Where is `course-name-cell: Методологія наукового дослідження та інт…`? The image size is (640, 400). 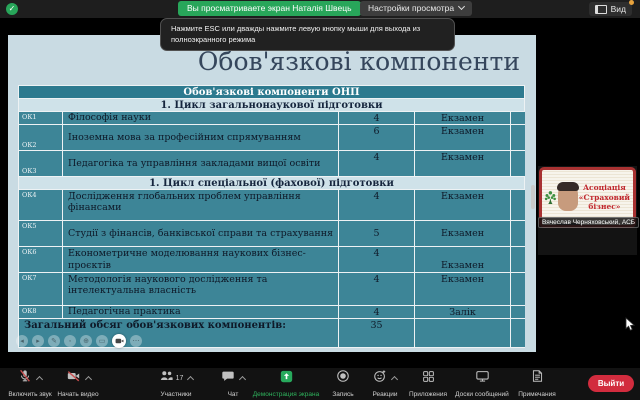 course-name-cell: Методологія наукового дослідження та інт… is located at coordinates (201, 289).